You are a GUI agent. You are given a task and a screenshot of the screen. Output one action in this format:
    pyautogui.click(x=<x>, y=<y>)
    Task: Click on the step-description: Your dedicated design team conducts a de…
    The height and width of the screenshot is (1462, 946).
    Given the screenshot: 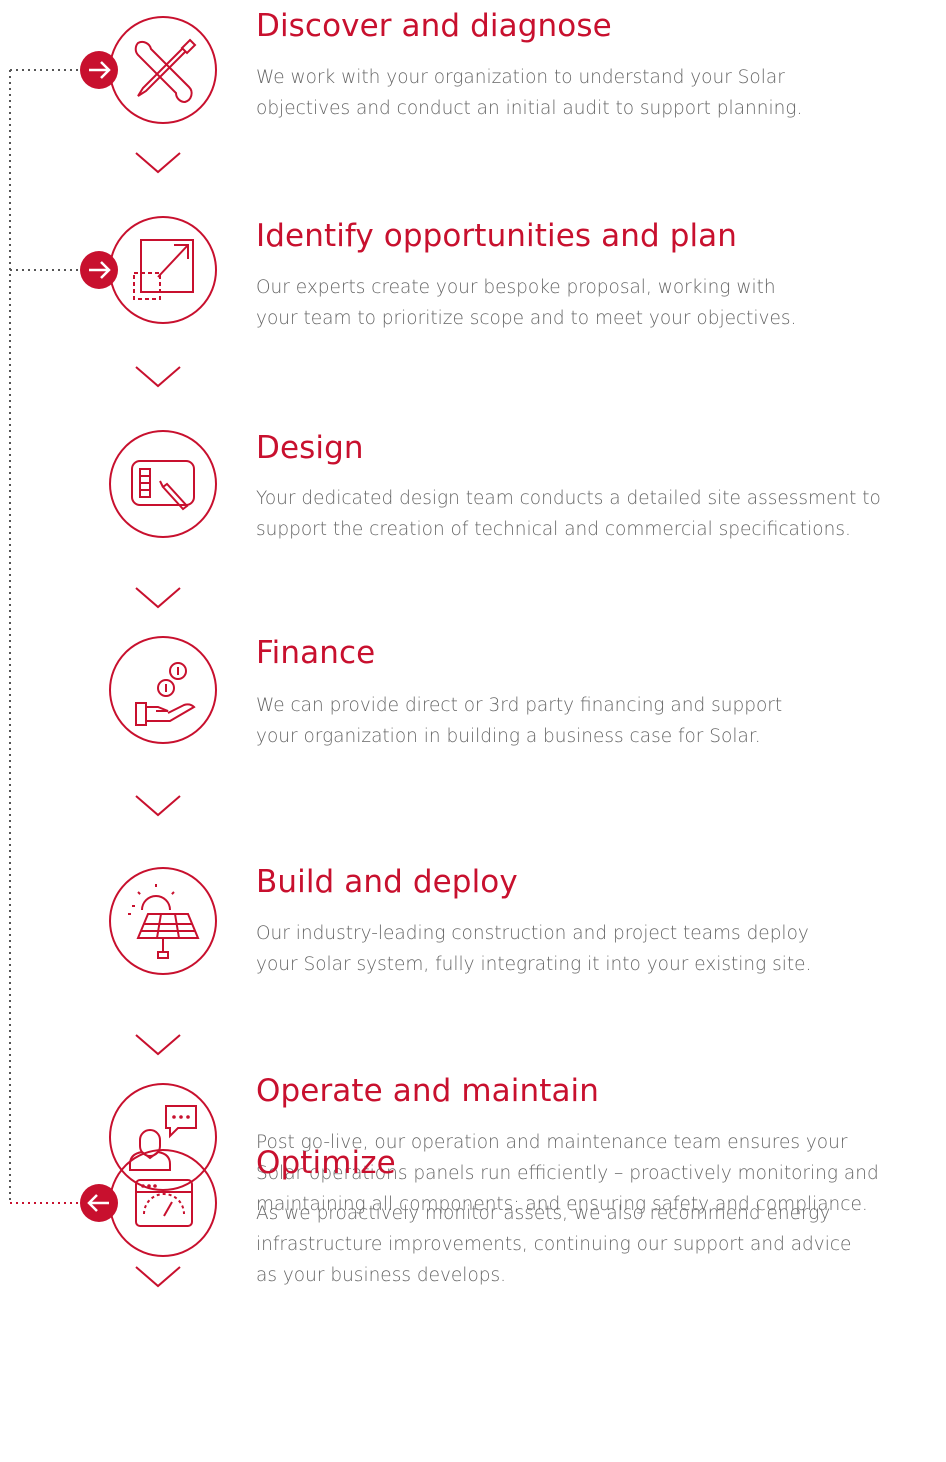 What is the action you would take?
    pyautogui.click(x=568, y=514)
    